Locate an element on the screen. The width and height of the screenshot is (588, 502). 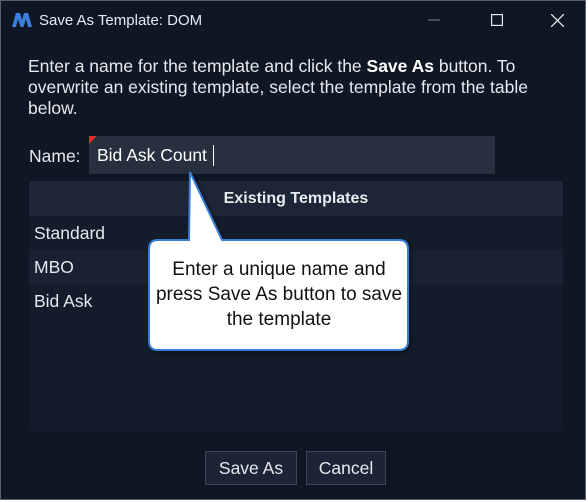
text-caret is located at coordinates (213, 155).